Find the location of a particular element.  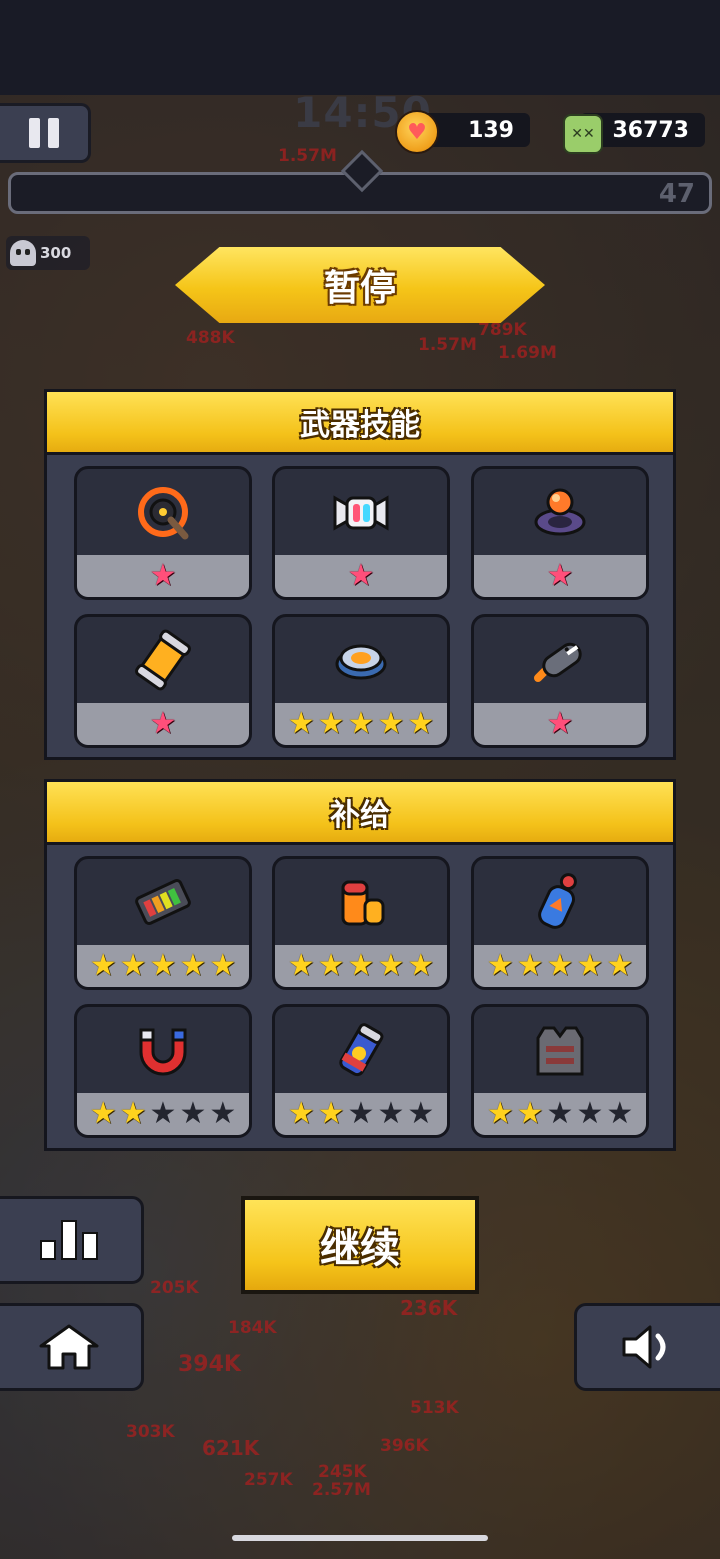

fuel-can-icon is located at coordinates (361, 902).